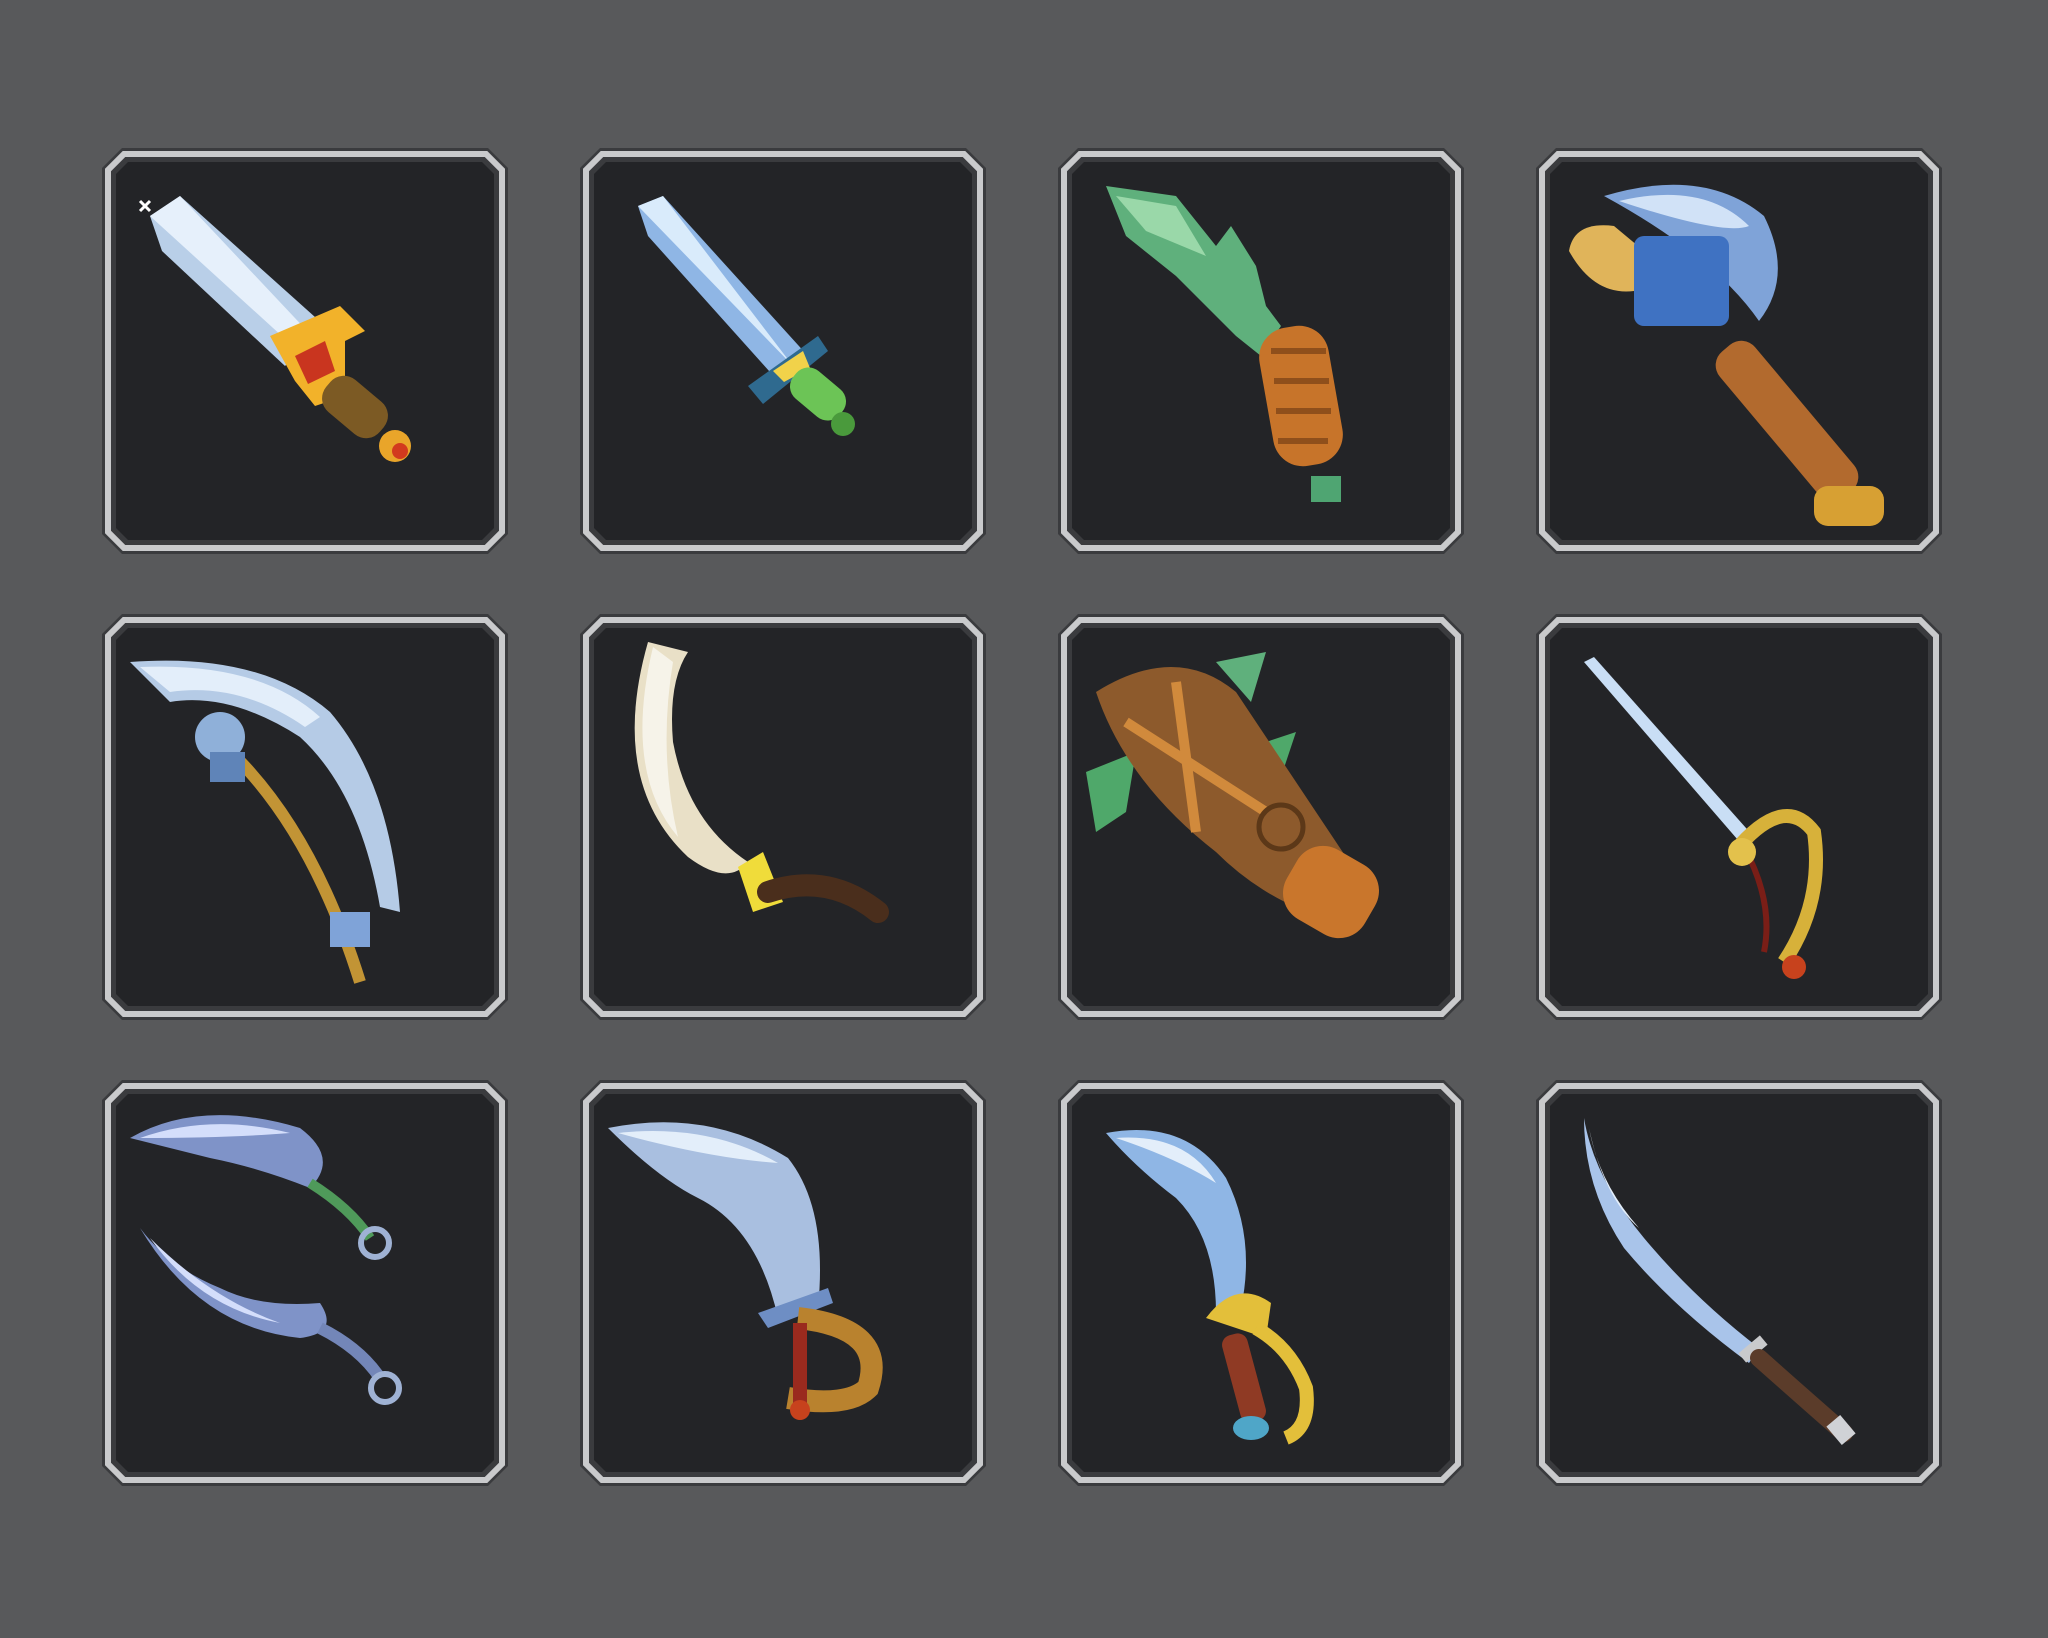  What do you see at coordinates (1720, 1281) in the screenshot?
I see `katana-icon` at bounding box center [1720, 1281].